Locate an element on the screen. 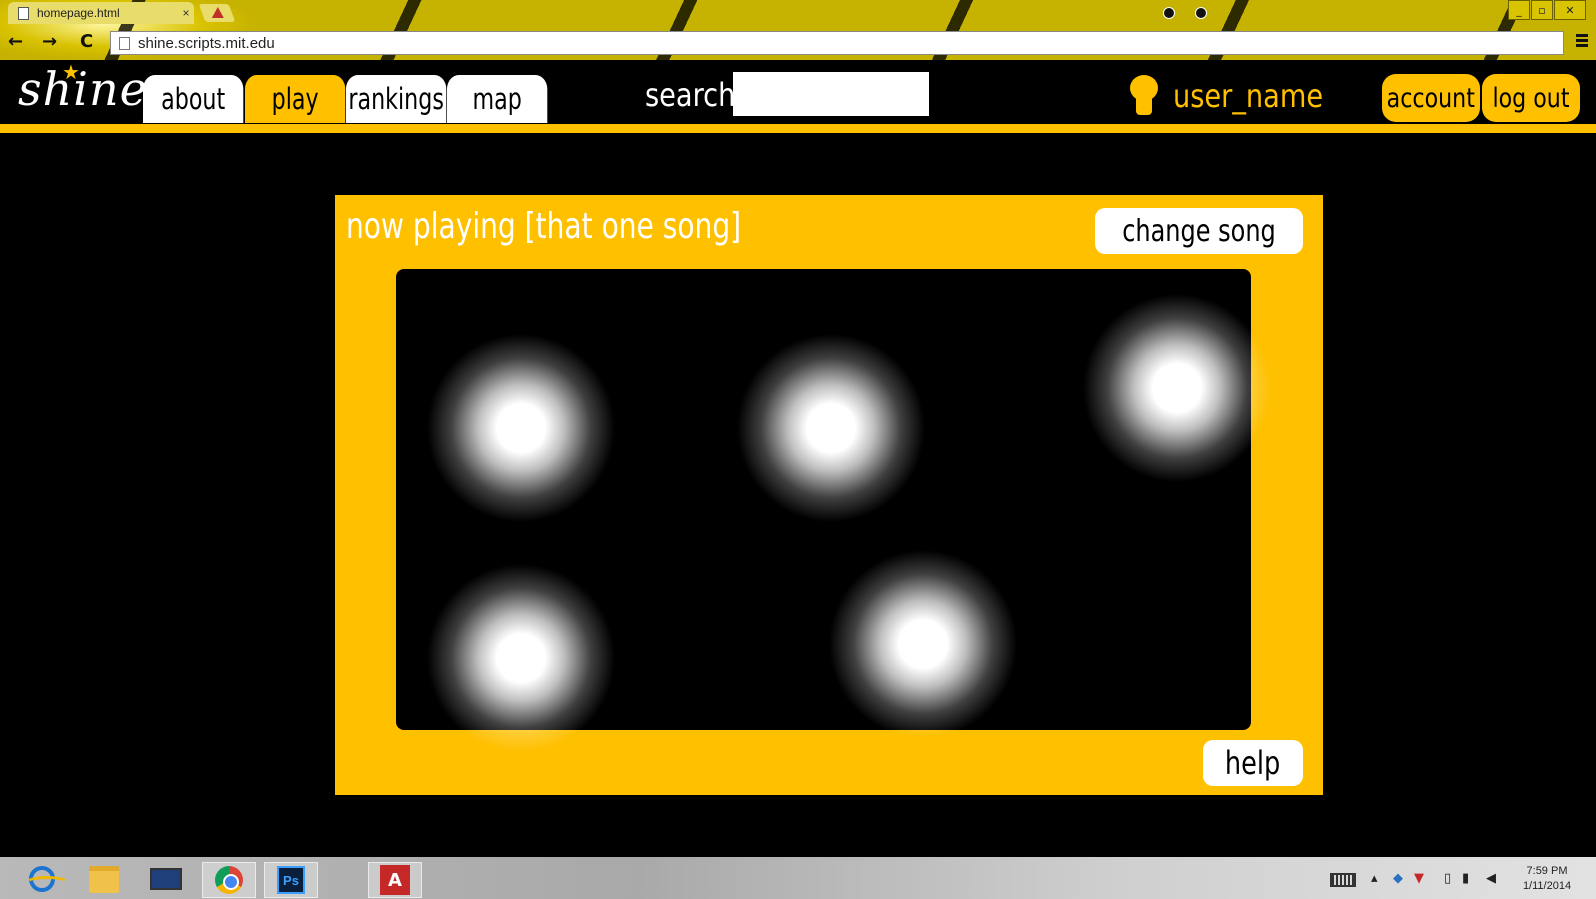 This screenshot has height=899, width=1596. logo: shine ★ is located at coordinates (83, 88).